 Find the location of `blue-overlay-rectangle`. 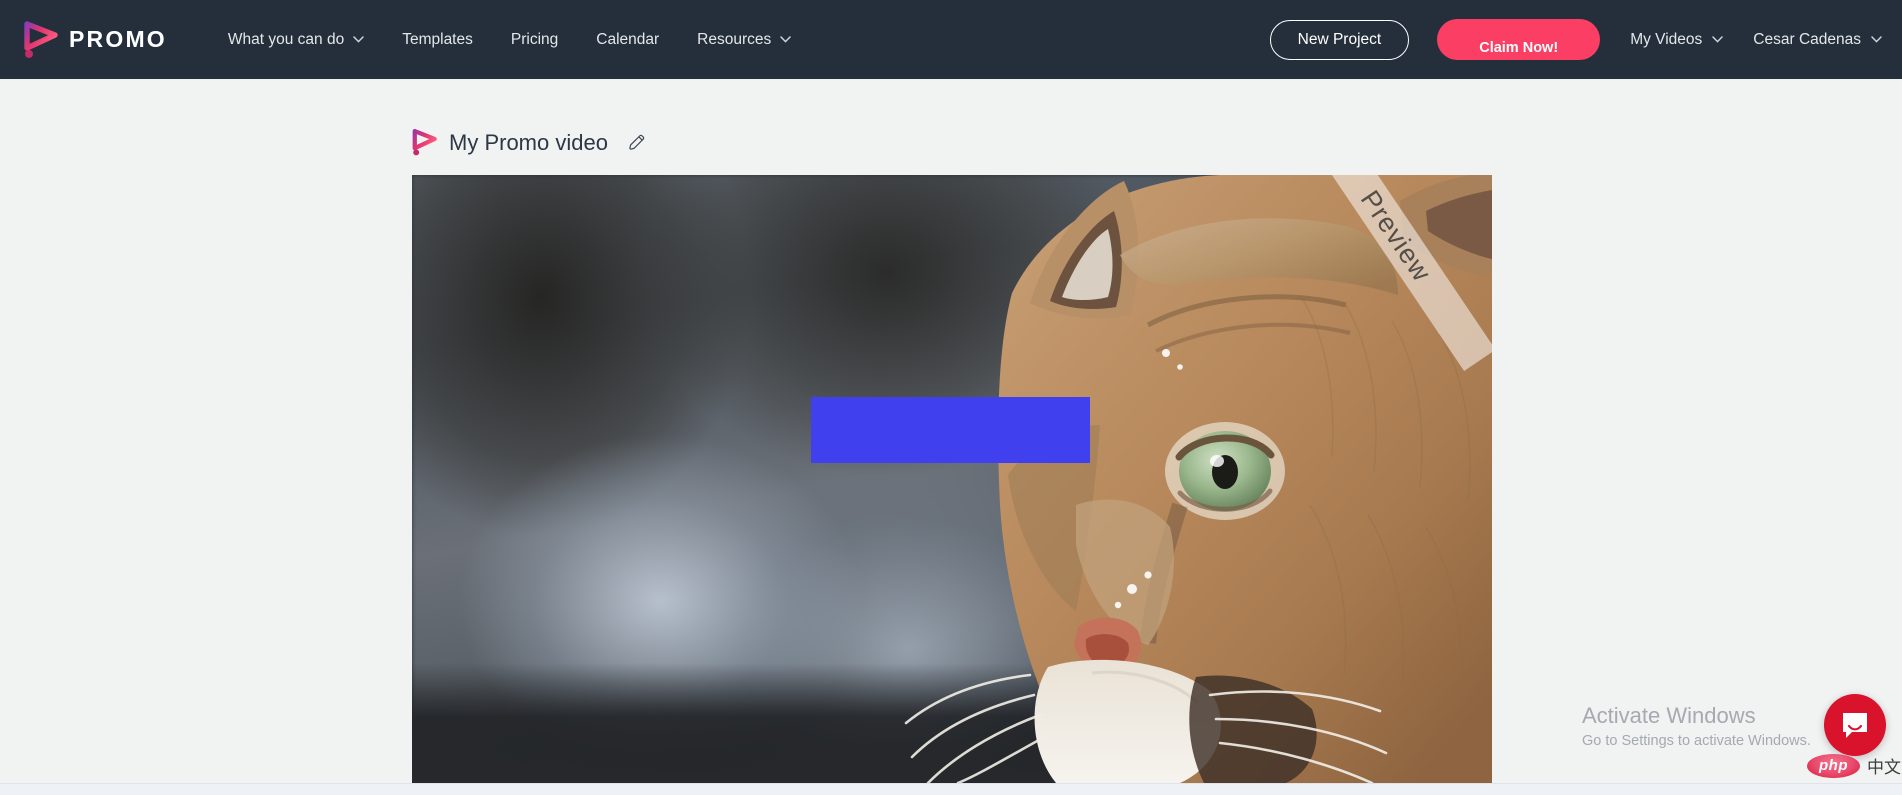

blue-overlay-rectangle is located at coordinates (950, 430).